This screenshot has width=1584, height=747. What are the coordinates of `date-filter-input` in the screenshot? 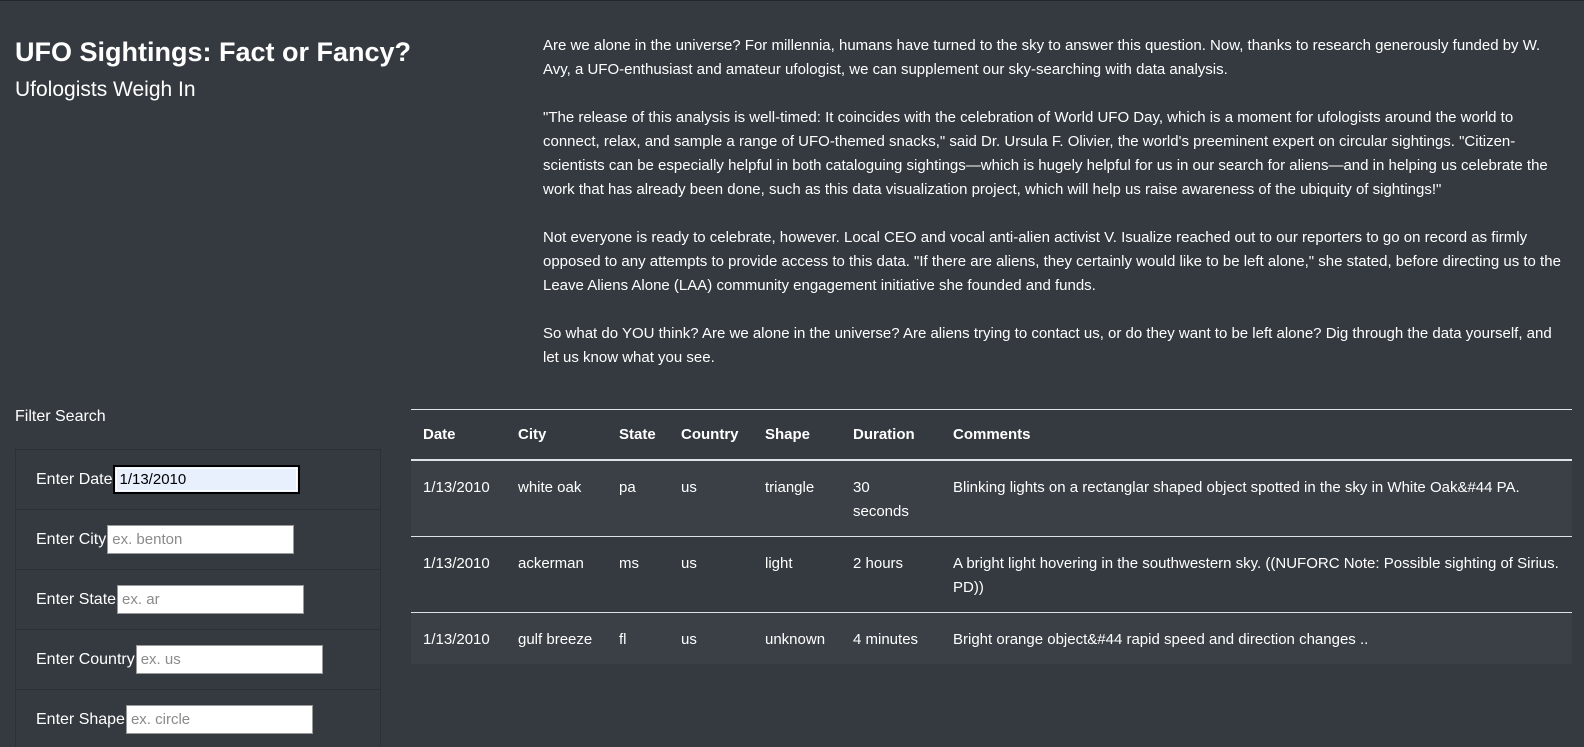 It's located at (207, 479).